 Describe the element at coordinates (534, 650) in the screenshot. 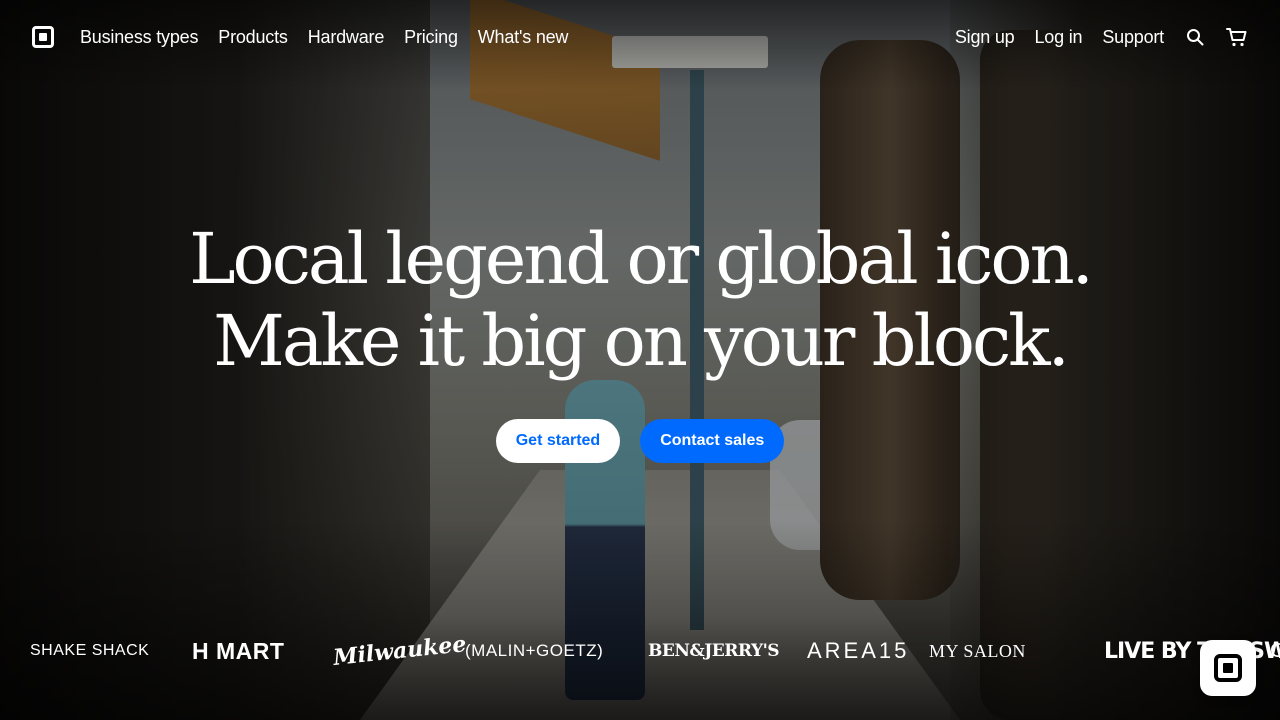

I see `brand-logo: (MALIN+GOETZ)` at that location.